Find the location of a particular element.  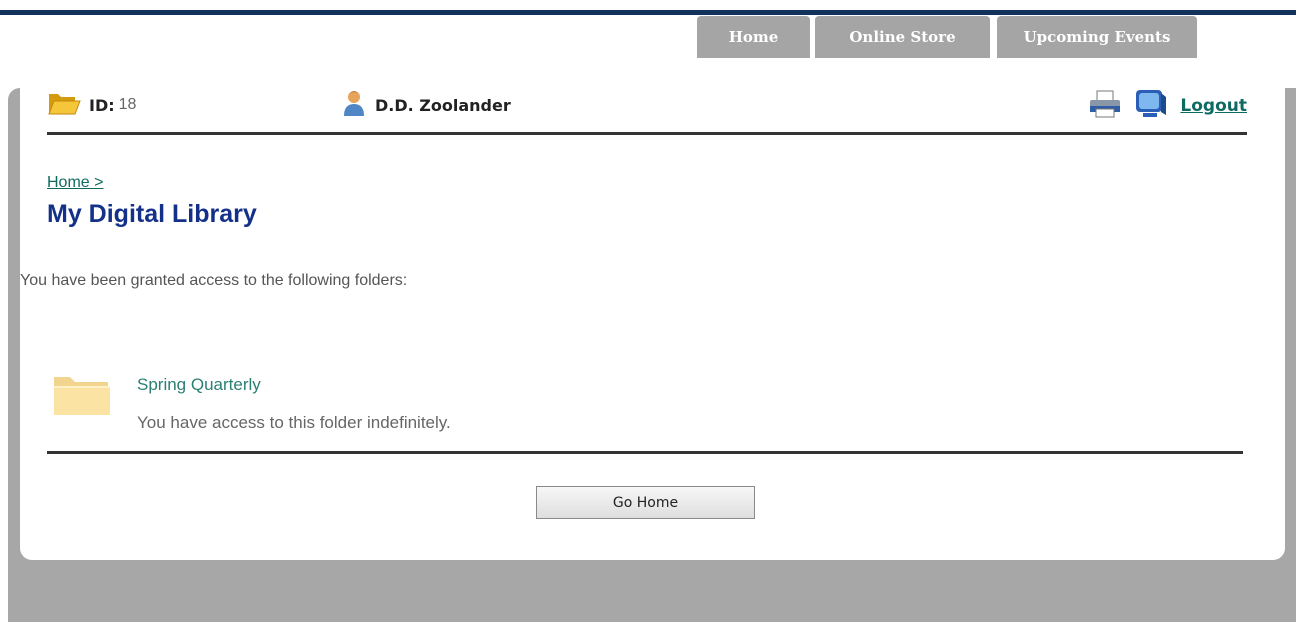

page-title: My Digital Library is located at coordinates (152, 214).